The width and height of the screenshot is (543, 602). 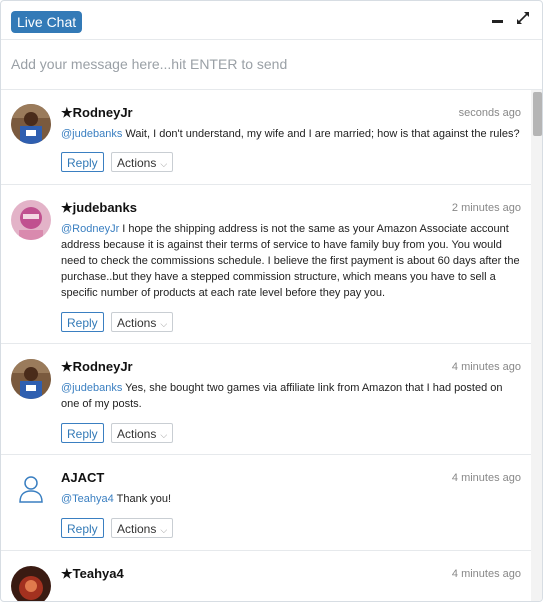 I want to click on message-input, so click(x=261, y=64).